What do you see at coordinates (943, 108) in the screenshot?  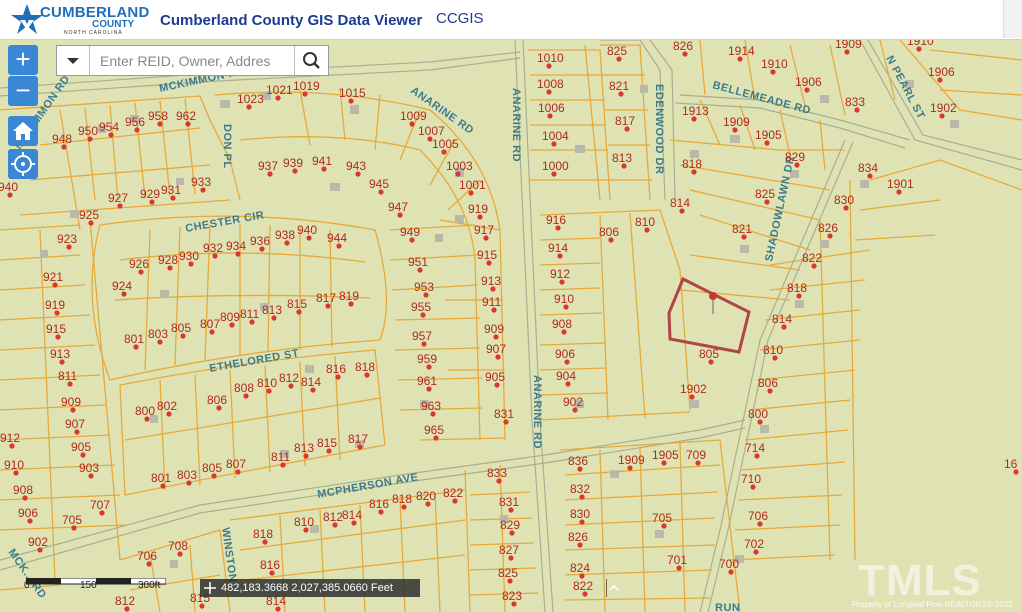 I see `parcel-address-label: 1902` at bounding box center [943, 108].